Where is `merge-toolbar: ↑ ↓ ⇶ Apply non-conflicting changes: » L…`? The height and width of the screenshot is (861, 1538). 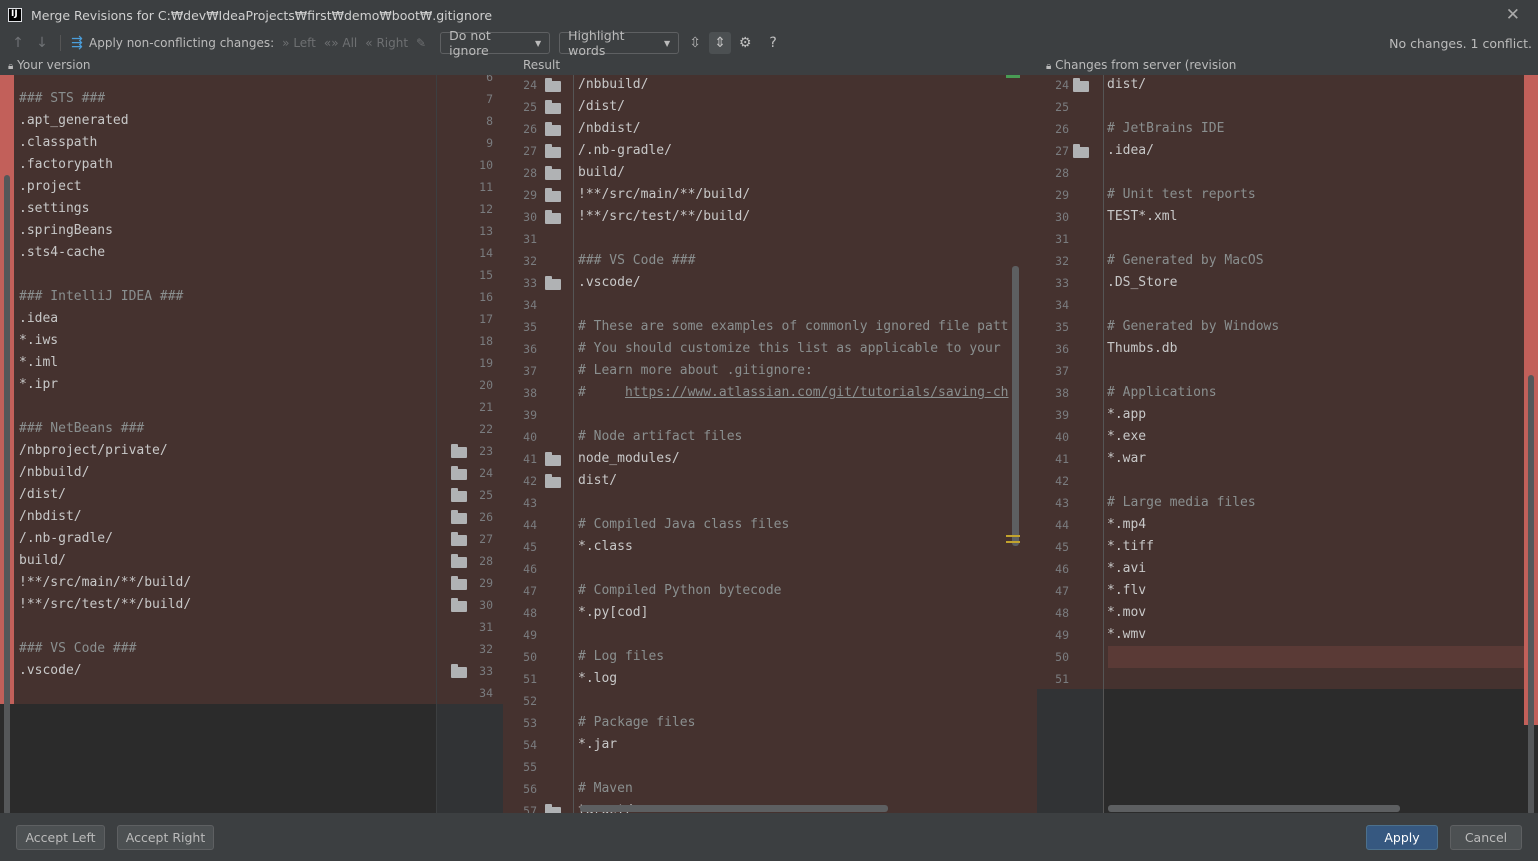 merge-toolbar: ↑ ↓ ⇶ Apply non-conflicting changes: » L… is located at coordinates (769, 43).